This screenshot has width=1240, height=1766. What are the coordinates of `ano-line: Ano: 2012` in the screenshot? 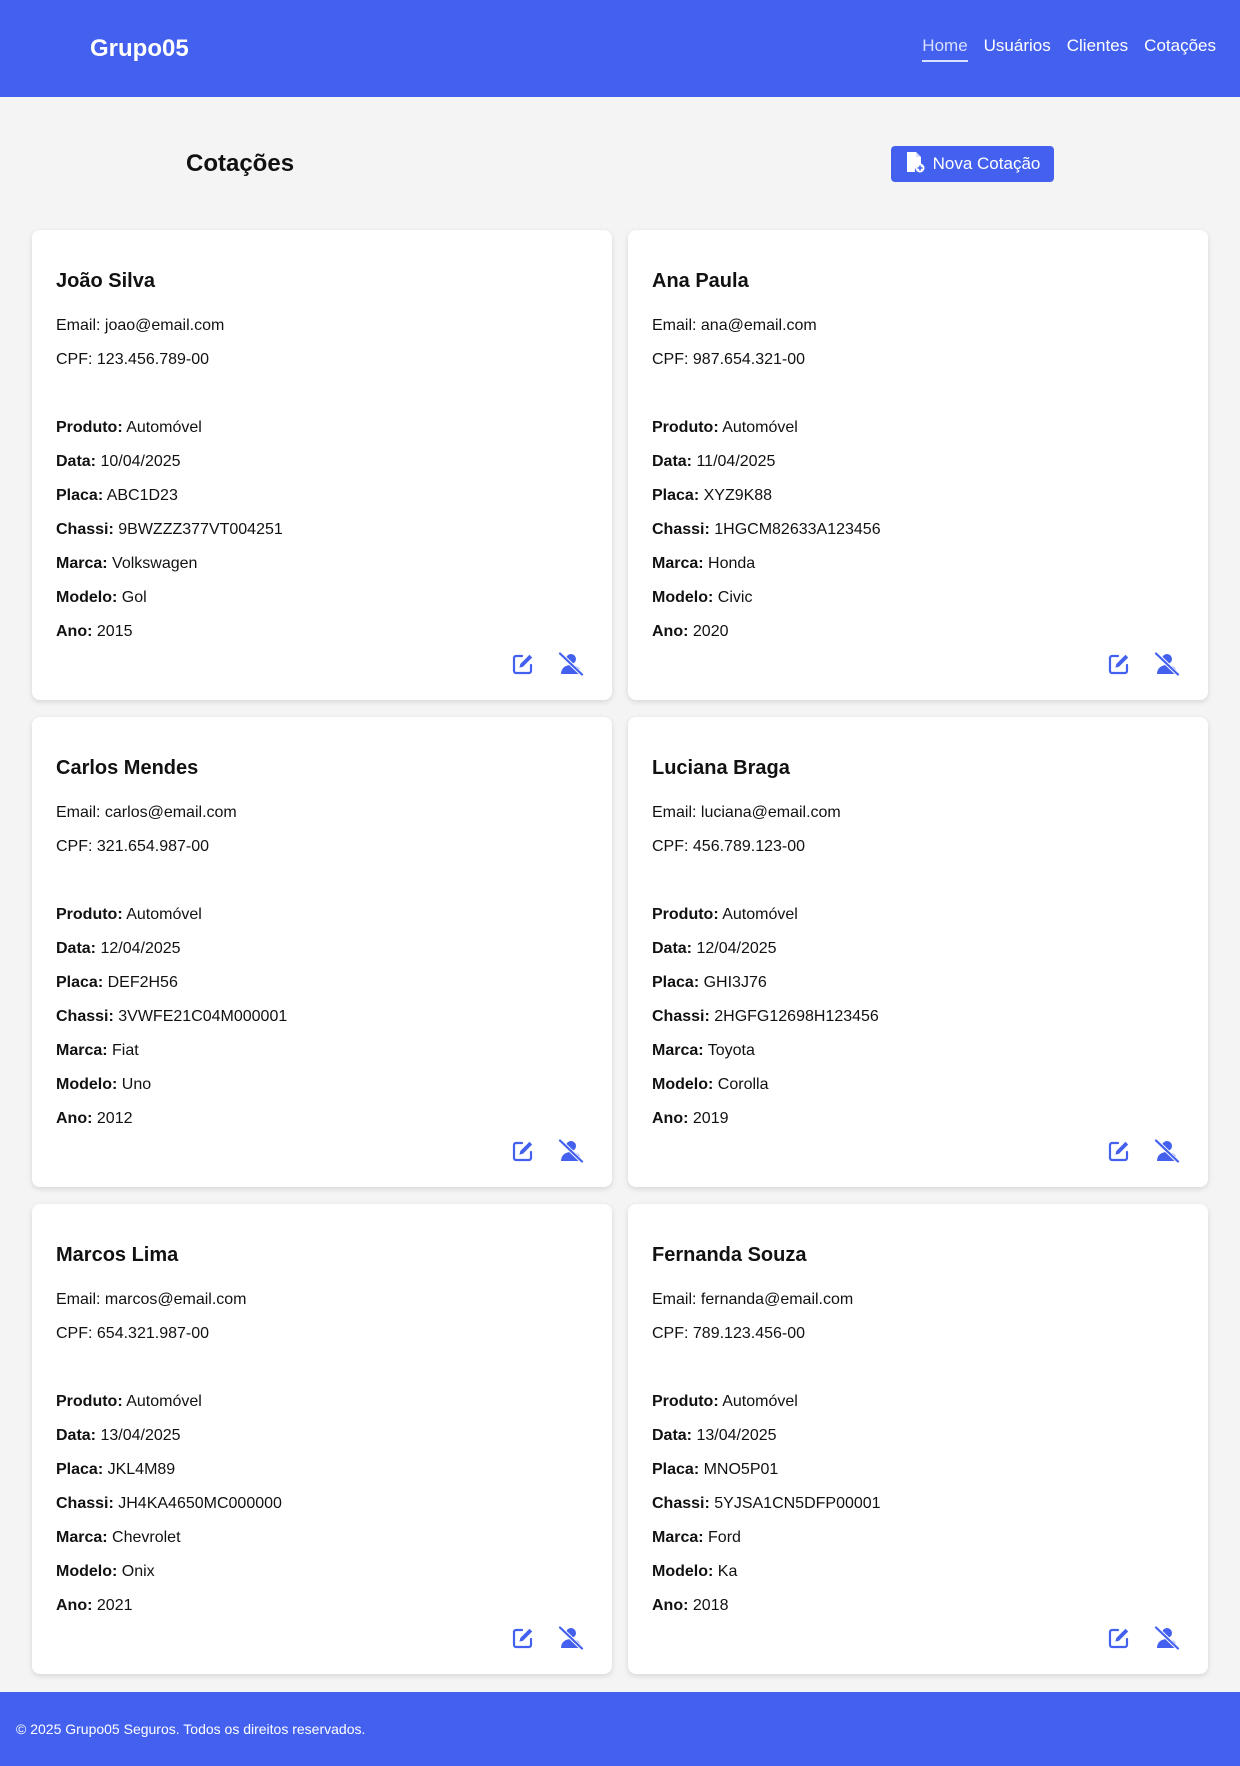 It's located at (94, 1118).